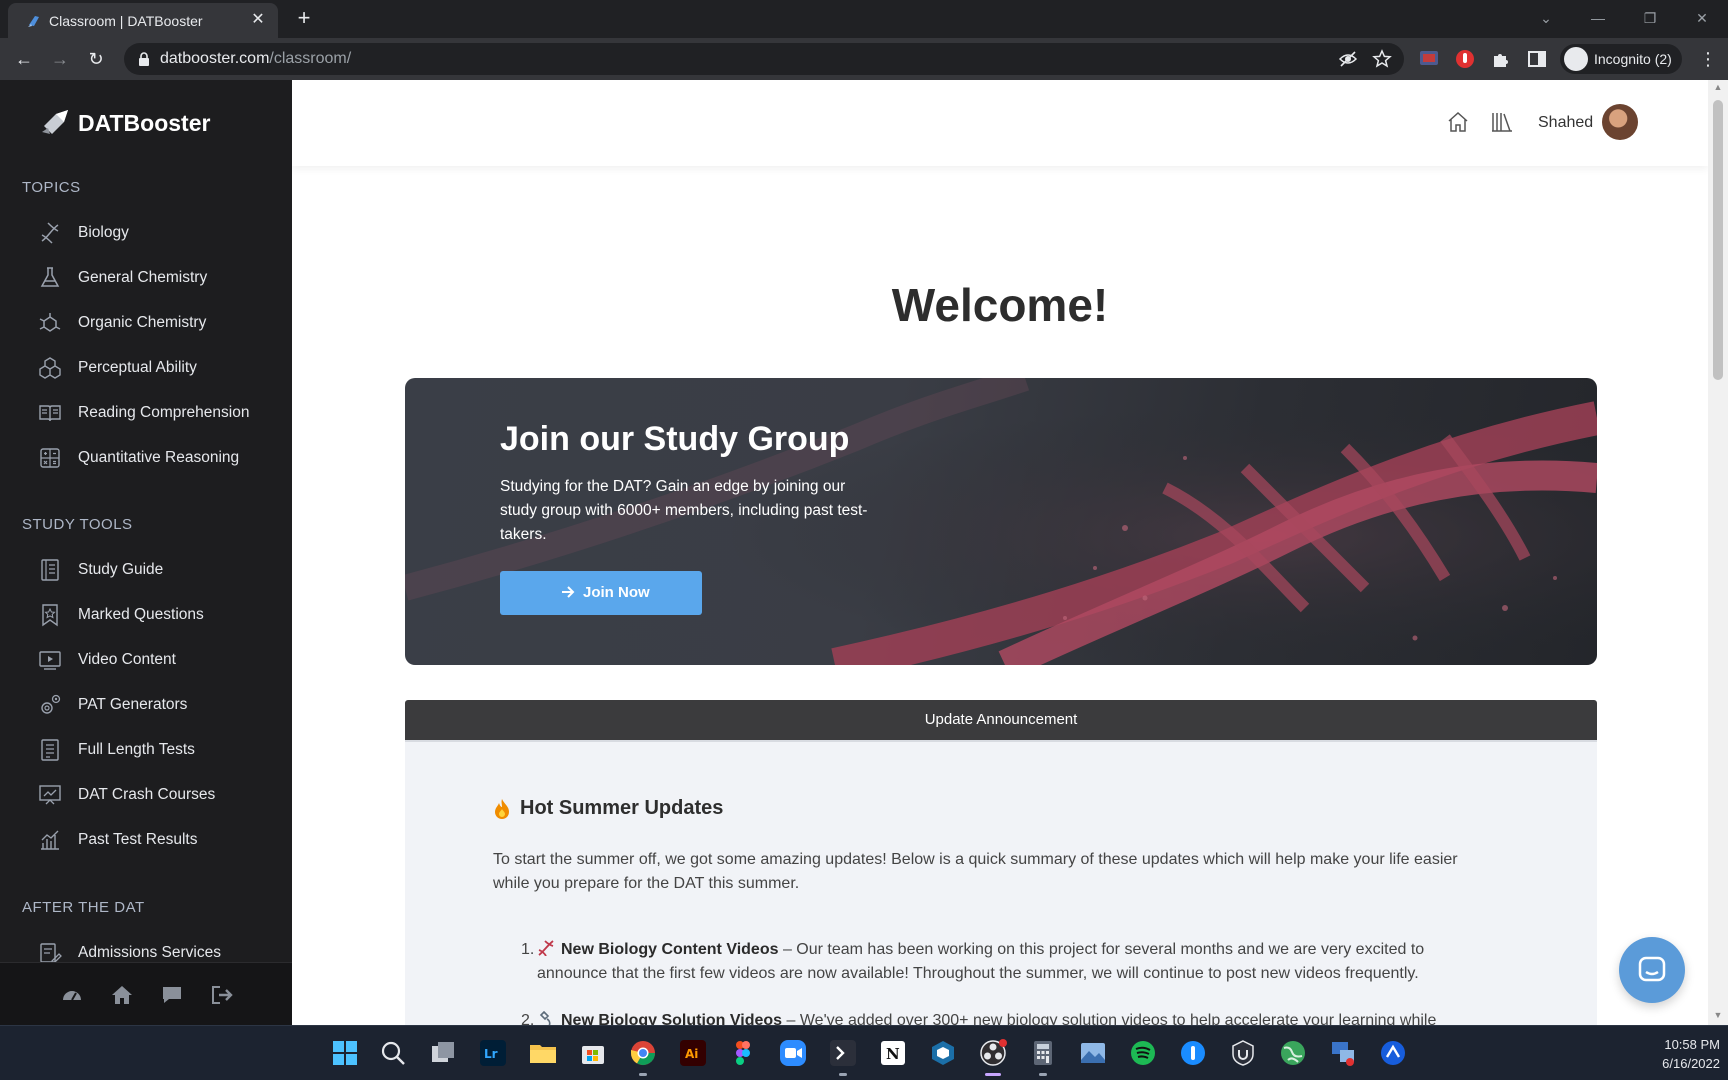 This screenshot has width=1728, height=1080. What do you see at coordinates (1343, 1053) in the screenshot?
I see `network-pc-icon` at bounding box center [1343, 1053].